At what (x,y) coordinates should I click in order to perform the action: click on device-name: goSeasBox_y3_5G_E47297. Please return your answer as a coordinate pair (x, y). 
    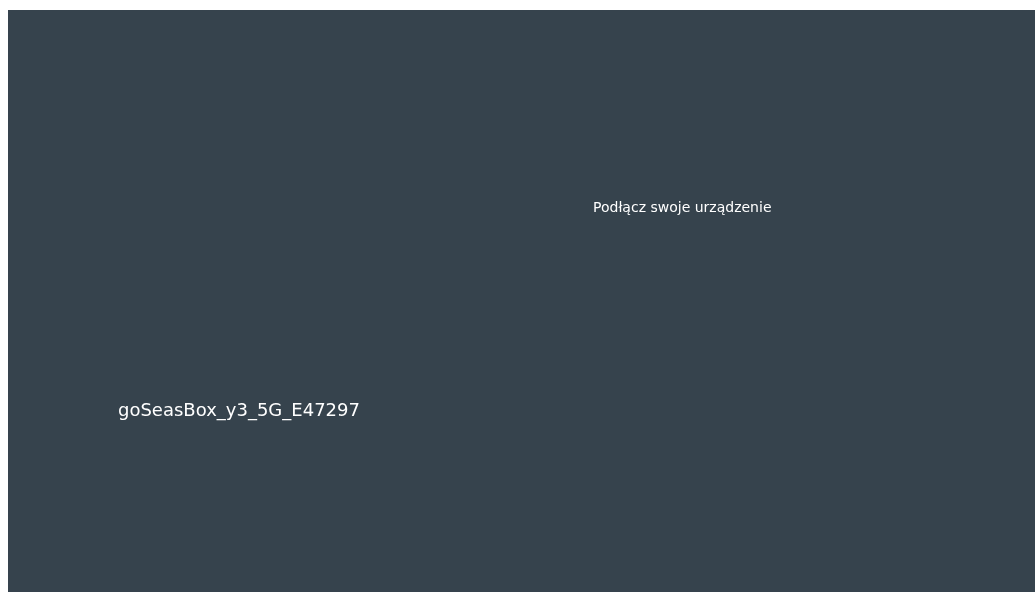
    Looking at the image, I should click on (239, 409).